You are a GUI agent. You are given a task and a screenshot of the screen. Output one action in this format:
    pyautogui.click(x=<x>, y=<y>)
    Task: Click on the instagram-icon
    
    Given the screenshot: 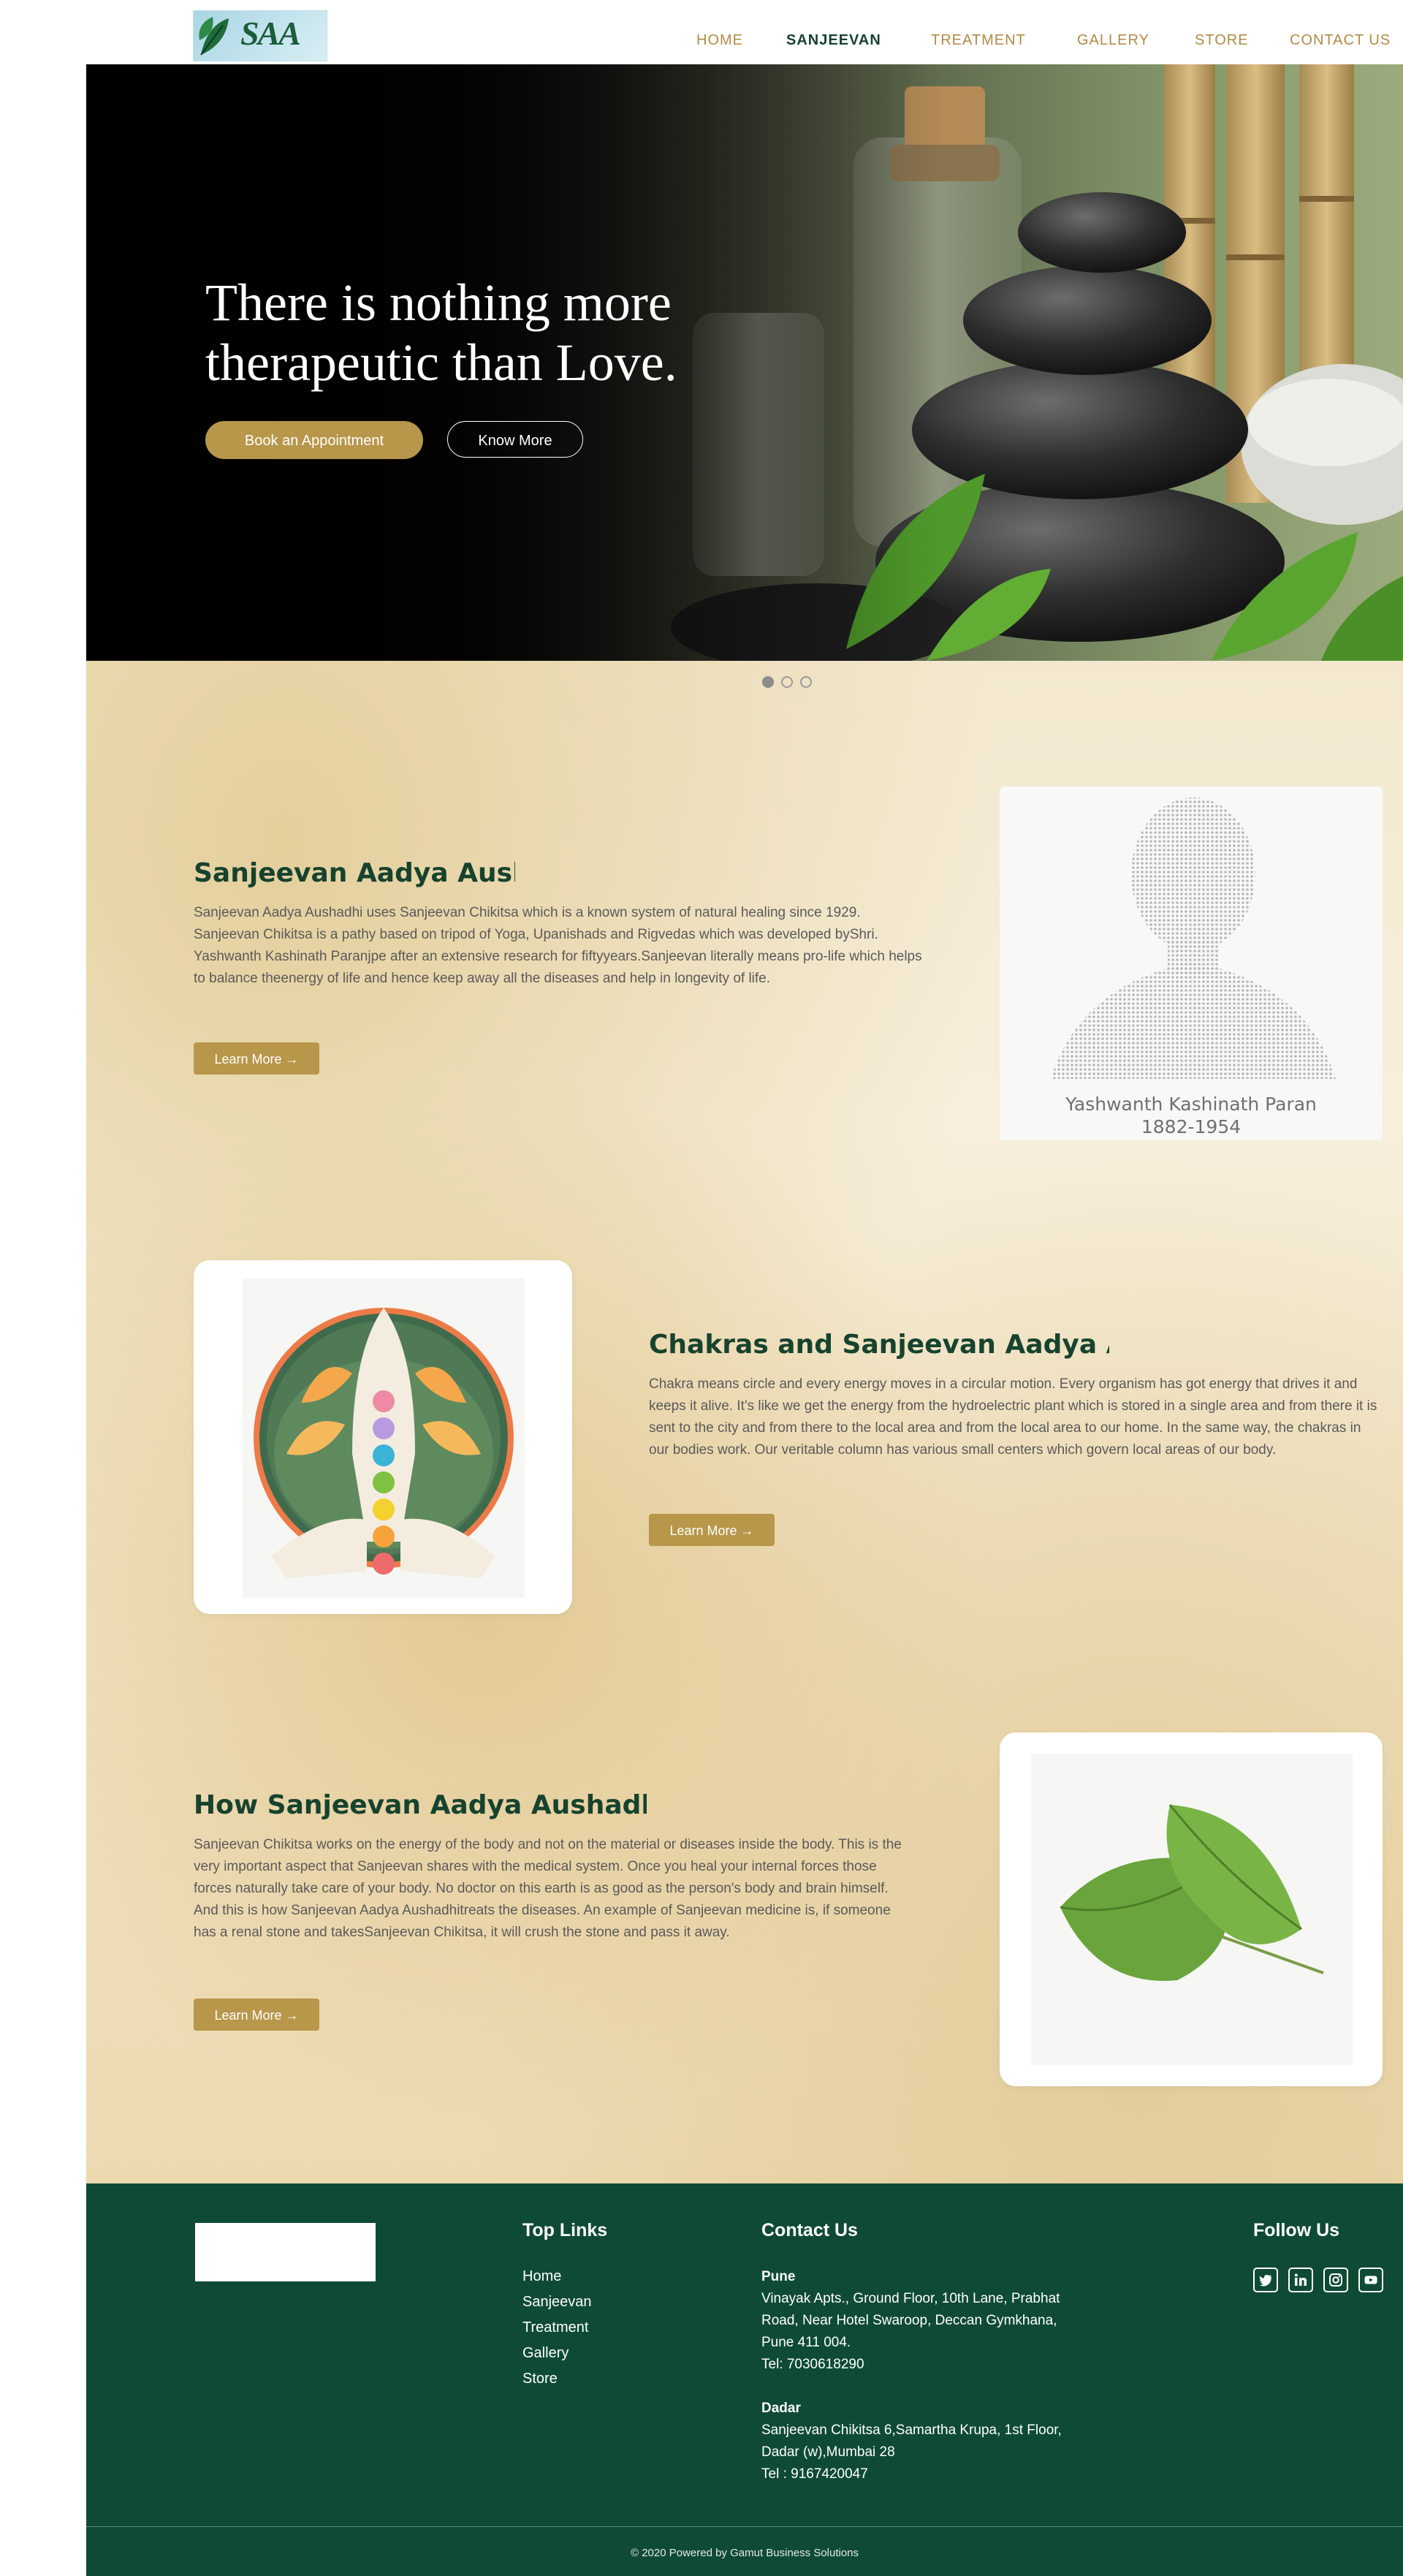 What is the action you would take?
    pyautogui.click(x=1335, y=2280)
    